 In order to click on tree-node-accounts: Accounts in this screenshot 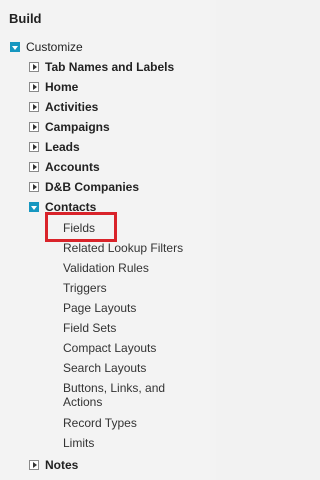, I will do `click(64, 167)`.